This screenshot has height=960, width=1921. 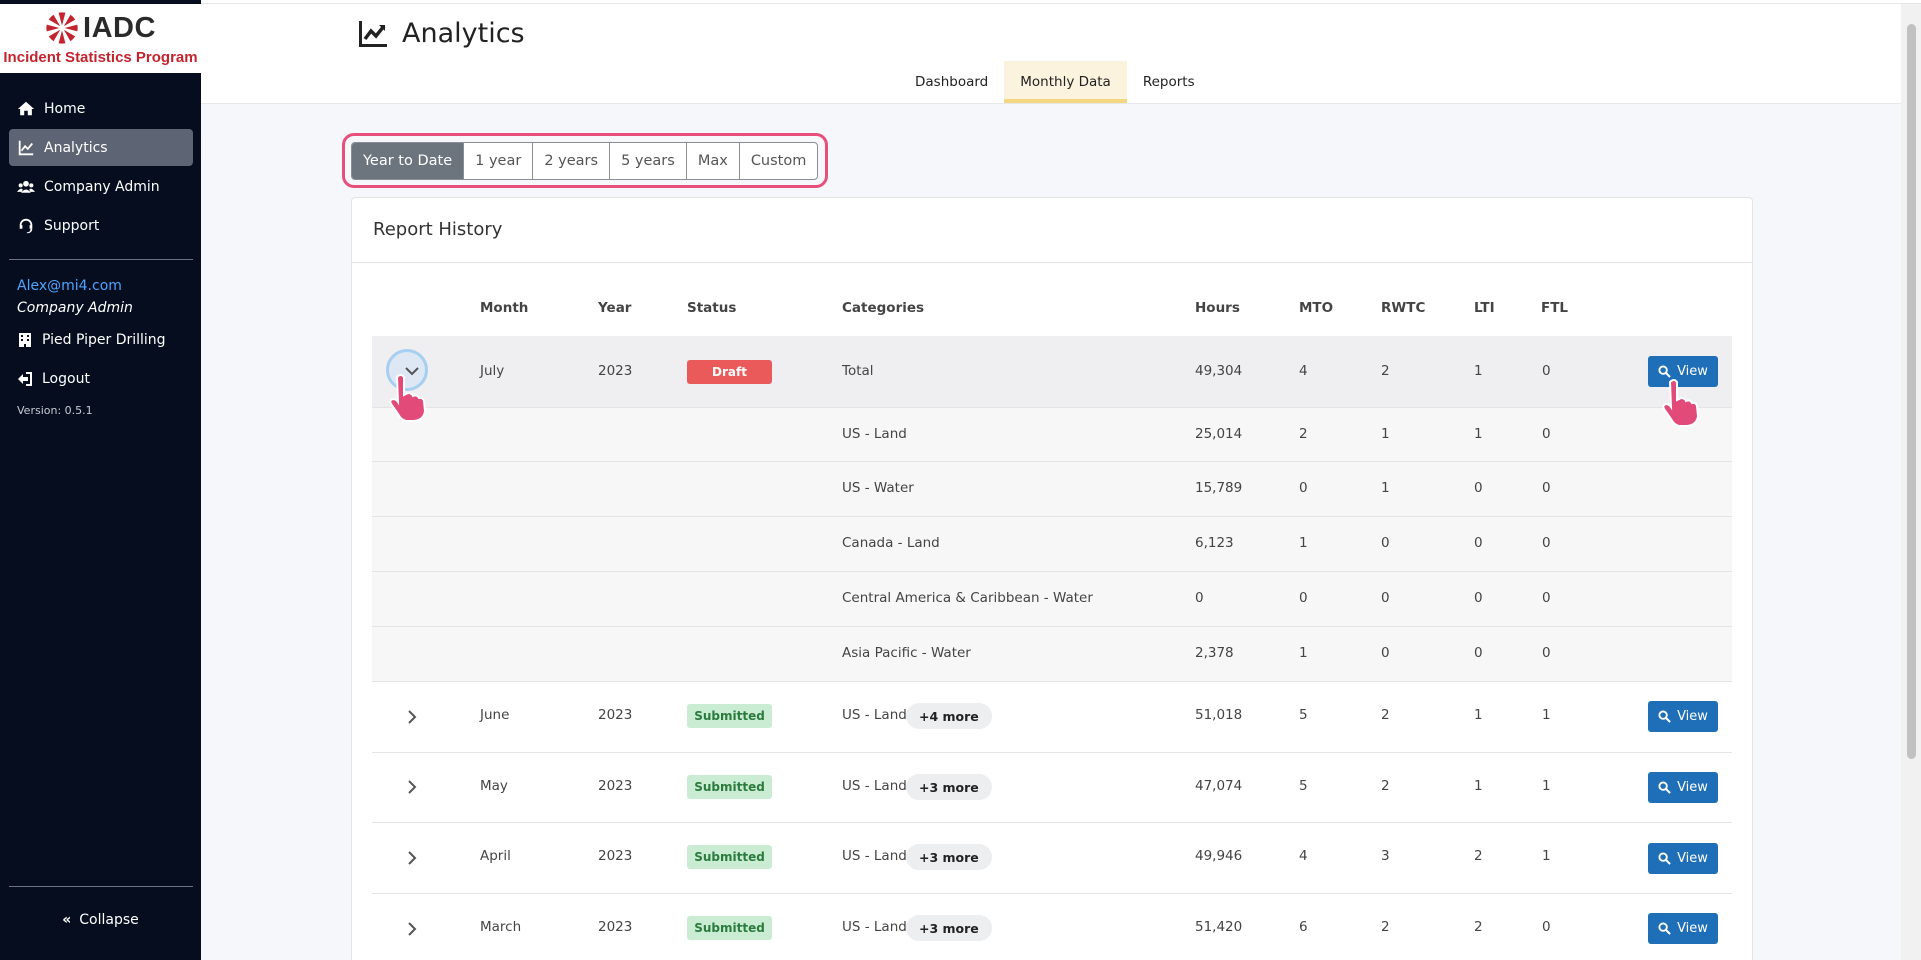 What do you see at coordinates (1554, 308) in the screenshot?
I see `column-header-ftl: FTL` at bounding box center [1554, 308].